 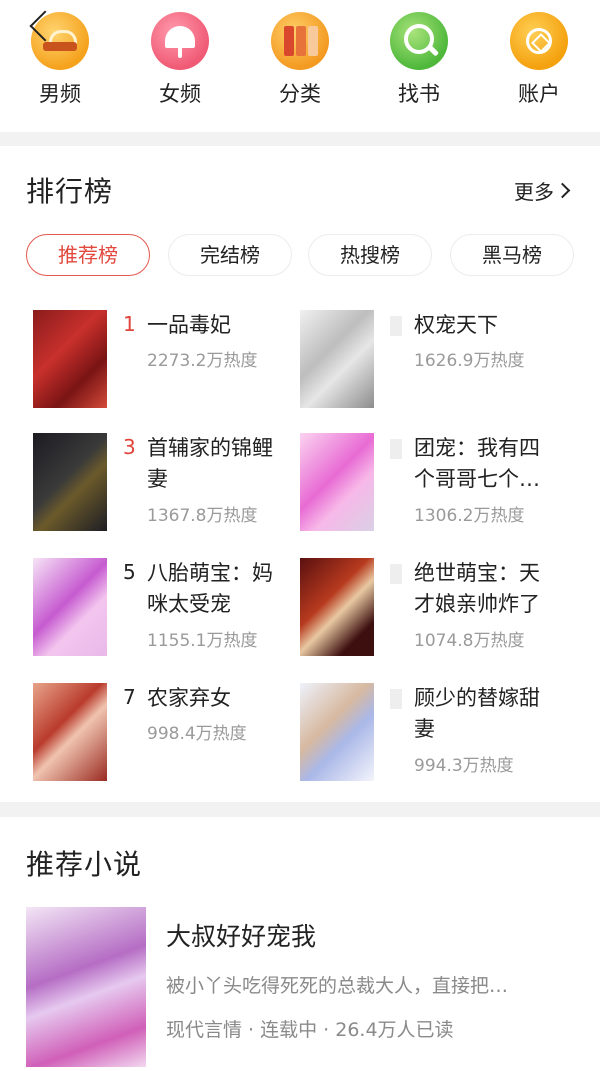 I want to click on nav-label: 找书, so click(x=419, y=94).